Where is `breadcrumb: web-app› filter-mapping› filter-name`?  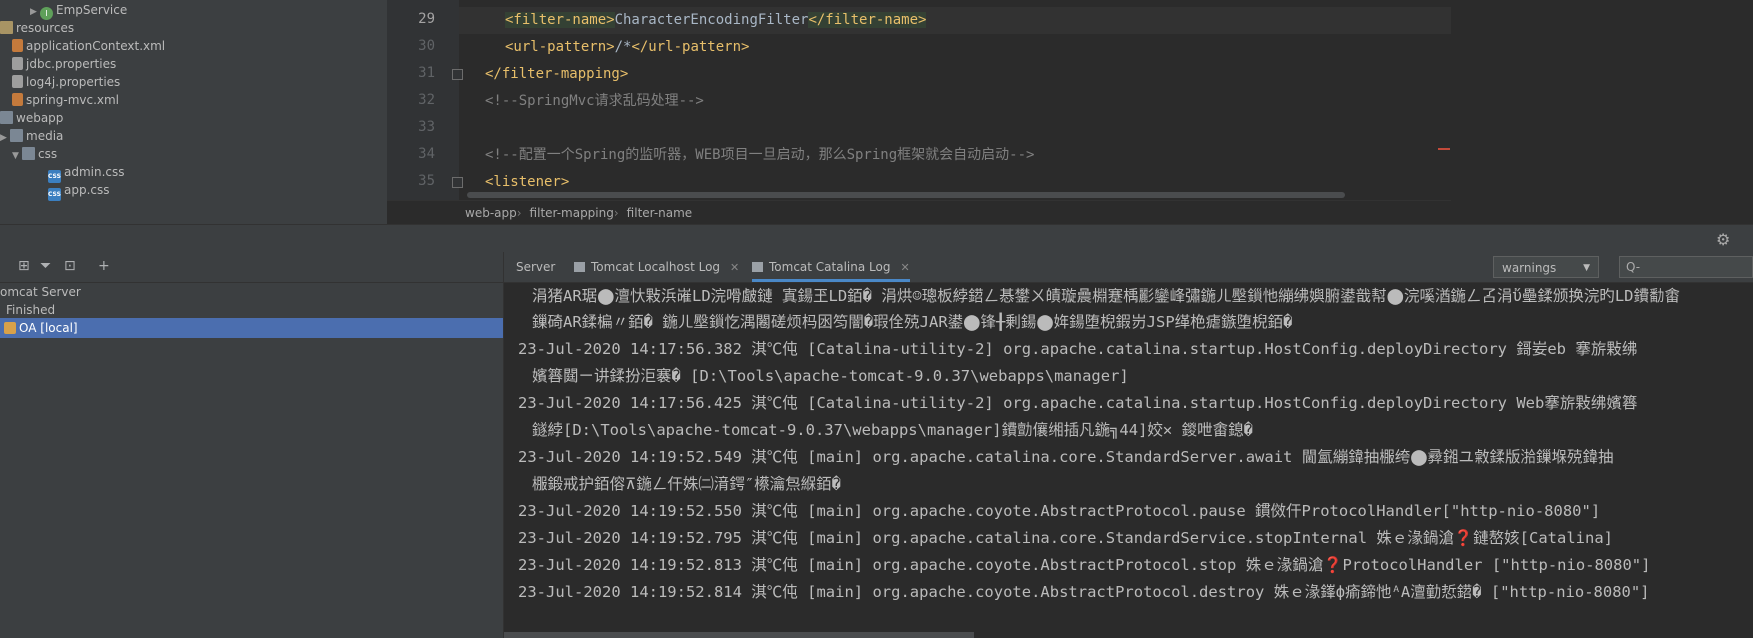
breadcrumb: web-app› filter-mapping› filter-name is located at coordinates (919, 212).